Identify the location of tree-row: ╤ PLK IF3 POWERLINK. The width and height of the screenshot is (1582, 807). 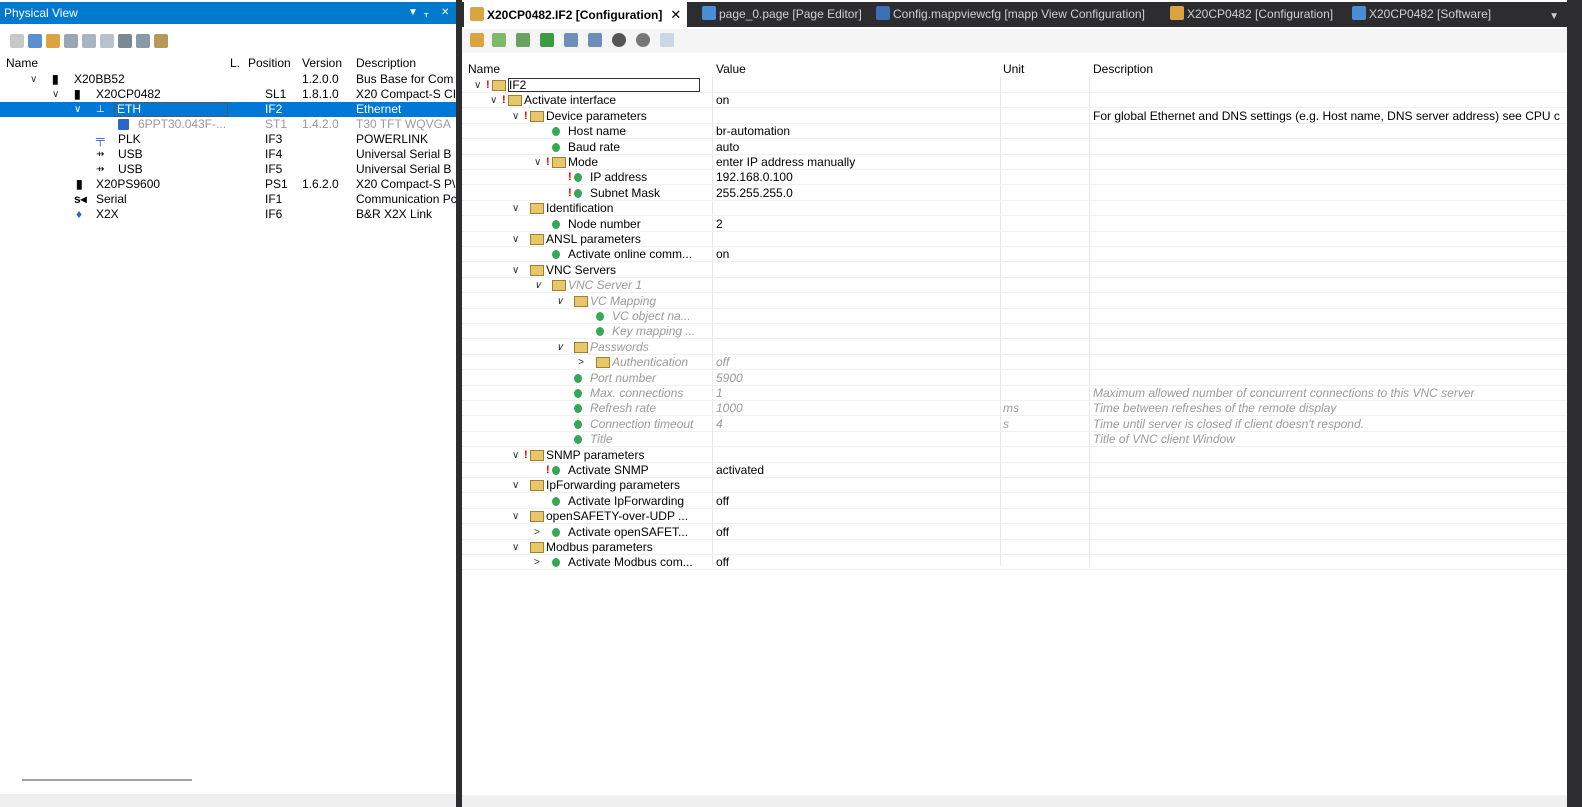
(228, 139).